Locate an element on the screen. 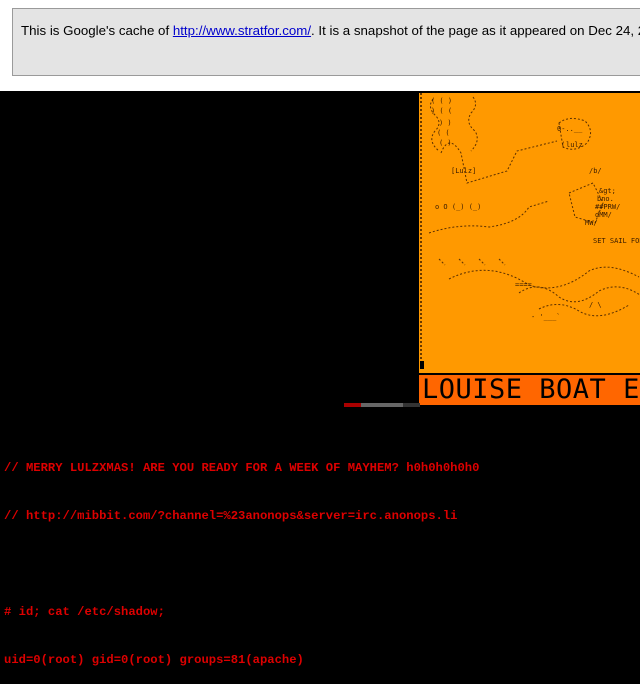 The image size is (640, 684). banner-text: LOUISE BOAT EN is located at coordinates (531, 389).